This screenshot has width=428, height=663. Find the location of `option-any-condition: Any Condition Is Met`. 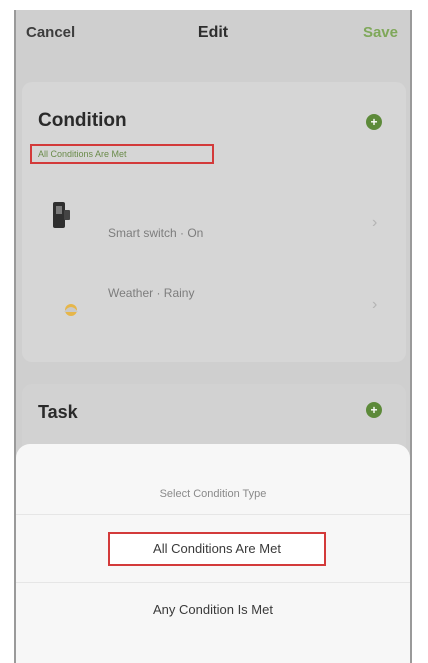

option-any-condition: Any Condition Is Met is located at coordinates (213, 609).